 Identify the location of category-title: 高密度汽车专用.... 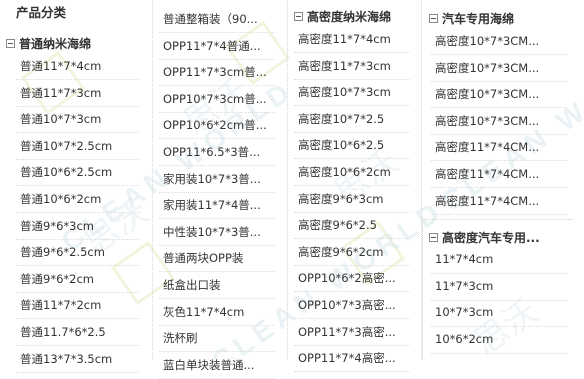
(484, 237).